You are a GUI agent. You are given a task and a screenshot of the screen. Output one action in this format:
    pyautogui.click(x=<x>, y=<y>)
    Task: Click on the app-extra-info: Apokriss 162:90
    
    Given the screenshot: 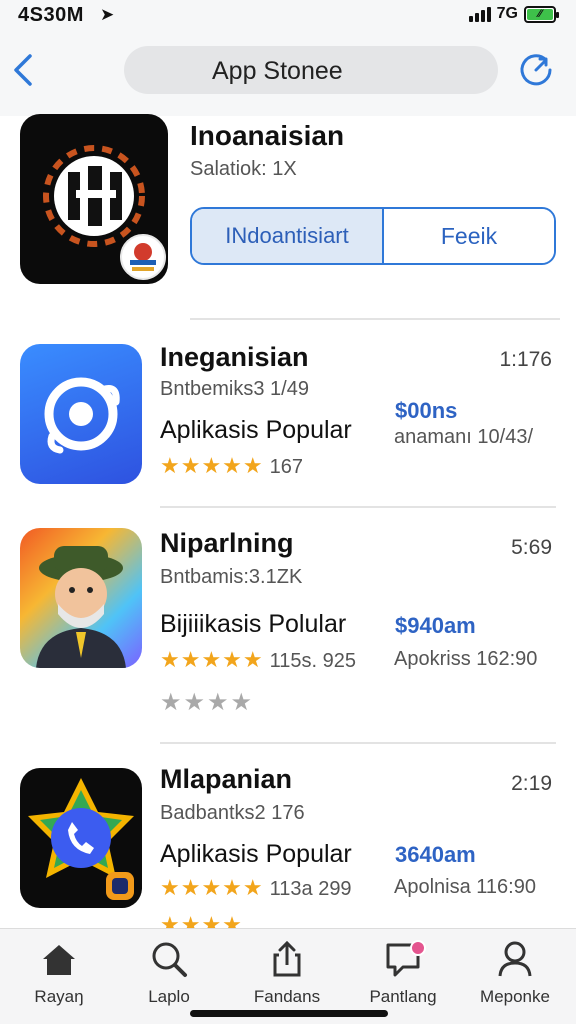 What is the action you would take?
    pyautogui.click(x=466, y=659)
    